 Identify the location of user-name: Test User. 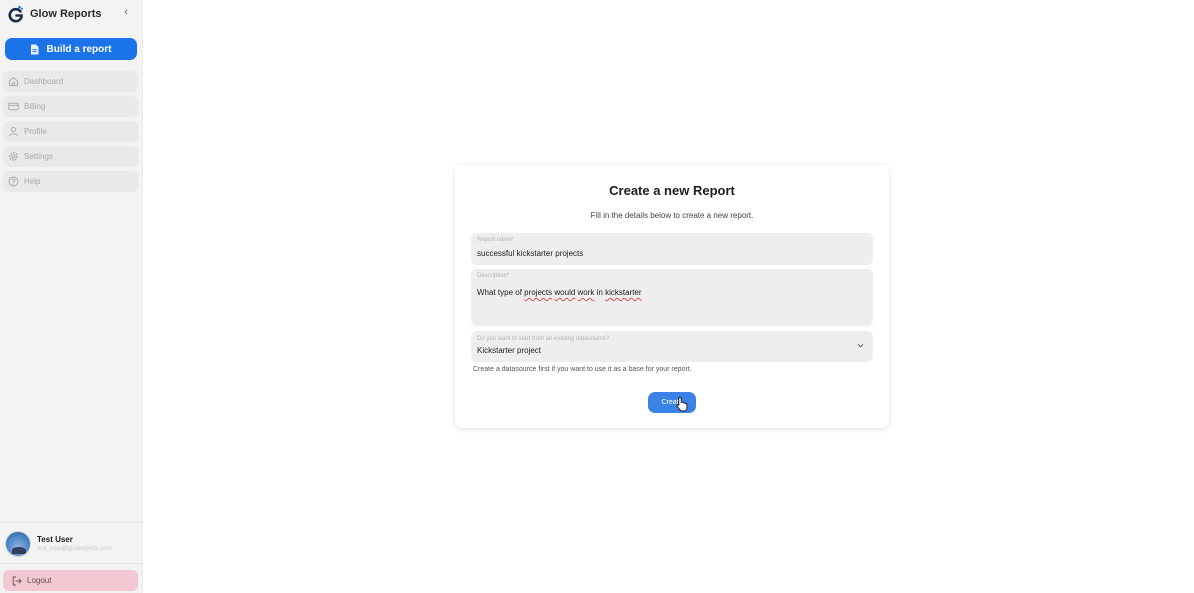
(55, 539).